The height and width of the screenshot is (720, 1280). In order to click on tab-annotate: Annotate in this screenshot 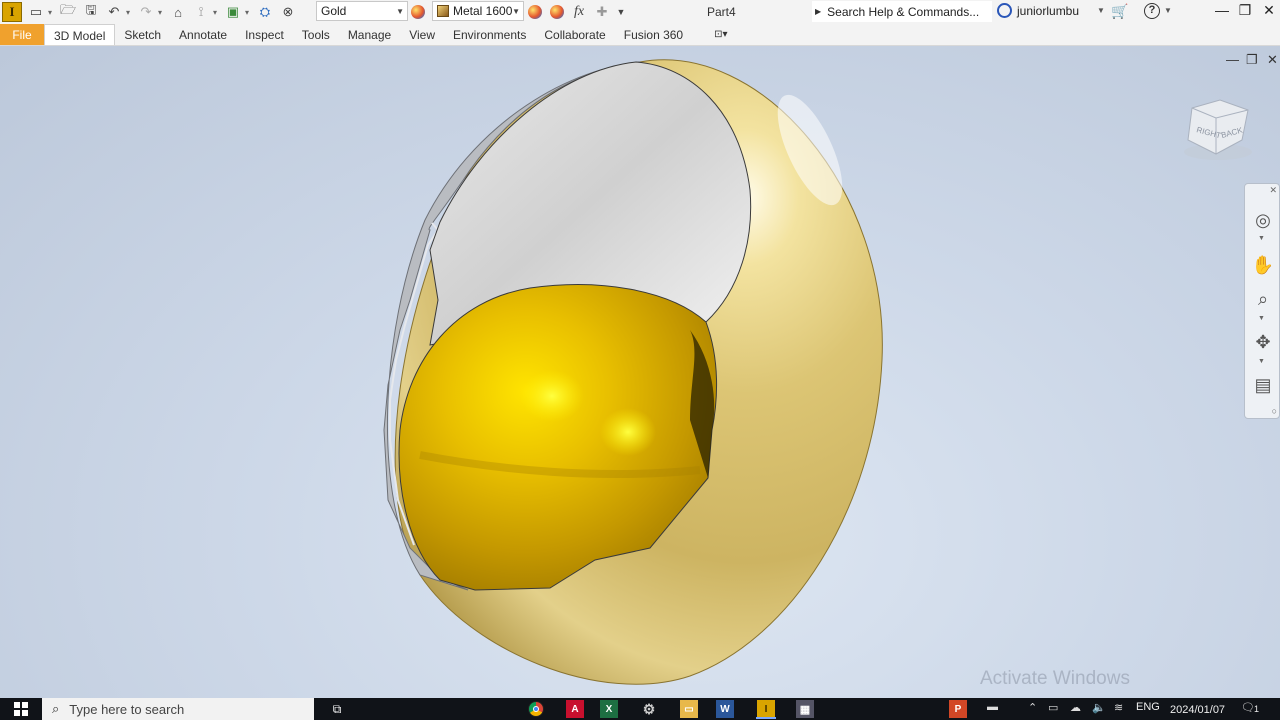, I will do `click(203, 34)`.